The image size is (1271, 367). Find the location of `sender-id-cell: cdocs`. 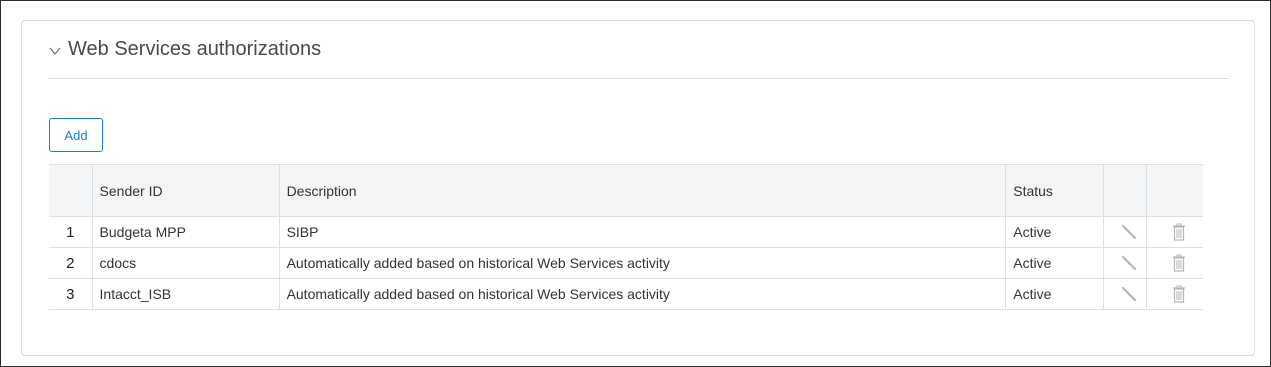

sender-id-cell: cdocs is located at coordinates (185, 263).